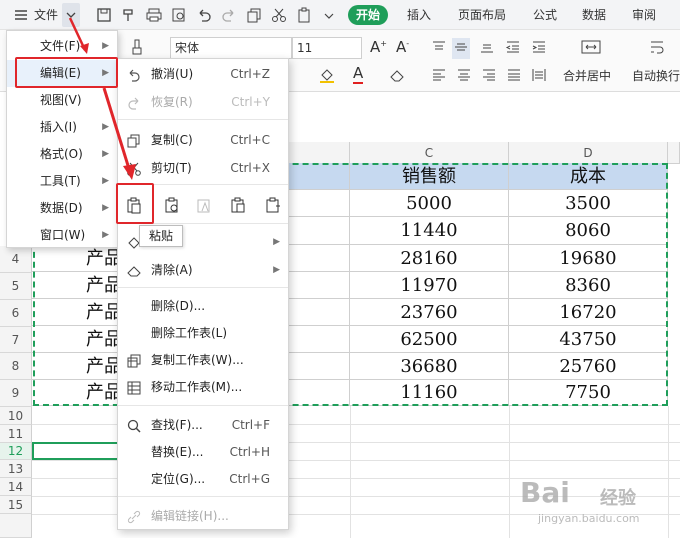  I want to click on menu-label: 撤消(U), so click(172, 74).